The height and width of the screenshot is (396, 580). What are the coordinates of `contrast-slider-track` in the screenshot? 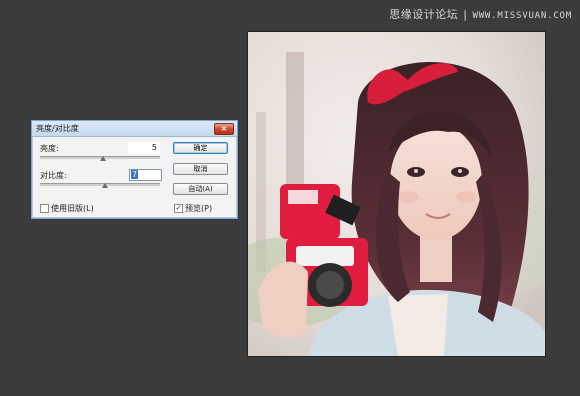 It's located at (100, 184).